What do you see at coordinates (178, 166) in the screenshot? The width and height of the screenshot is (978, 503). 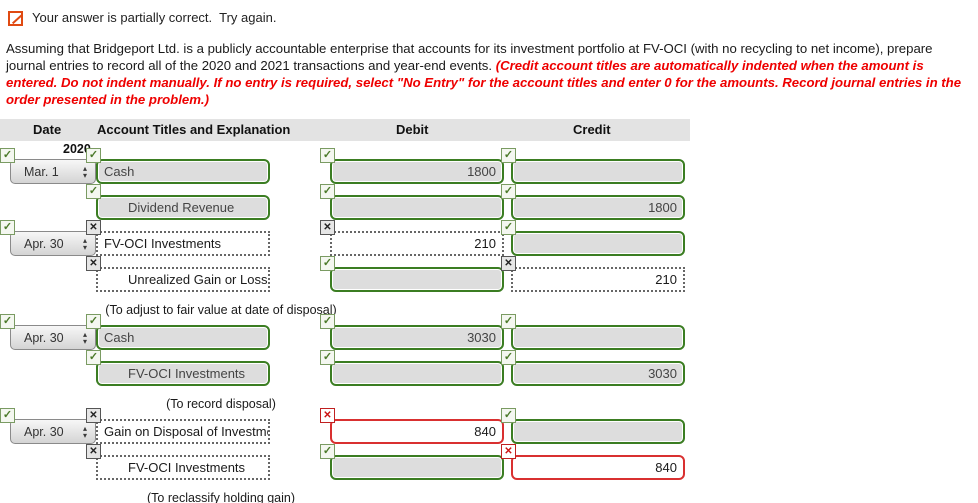 I see `account-title-input-0-0: ✓ Cash` at bounding box center [178, 166].